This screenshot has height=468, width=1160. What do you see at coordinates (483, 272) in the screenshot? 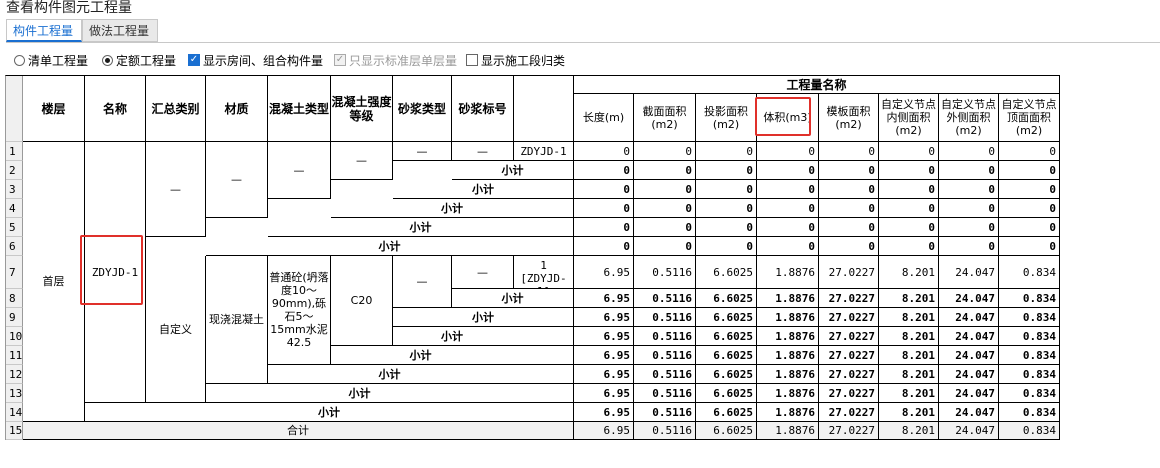
I see `mortar-grade-cell-2: —` at bounding box center [483, 272].